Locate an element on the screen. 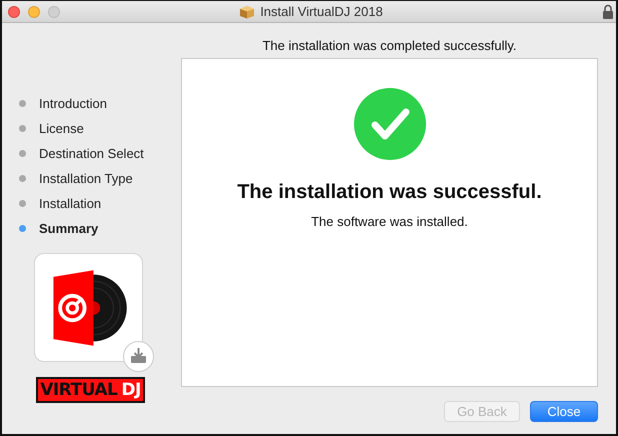 The image size is (618, 436). package-icon is located at coordinates (247, 11).